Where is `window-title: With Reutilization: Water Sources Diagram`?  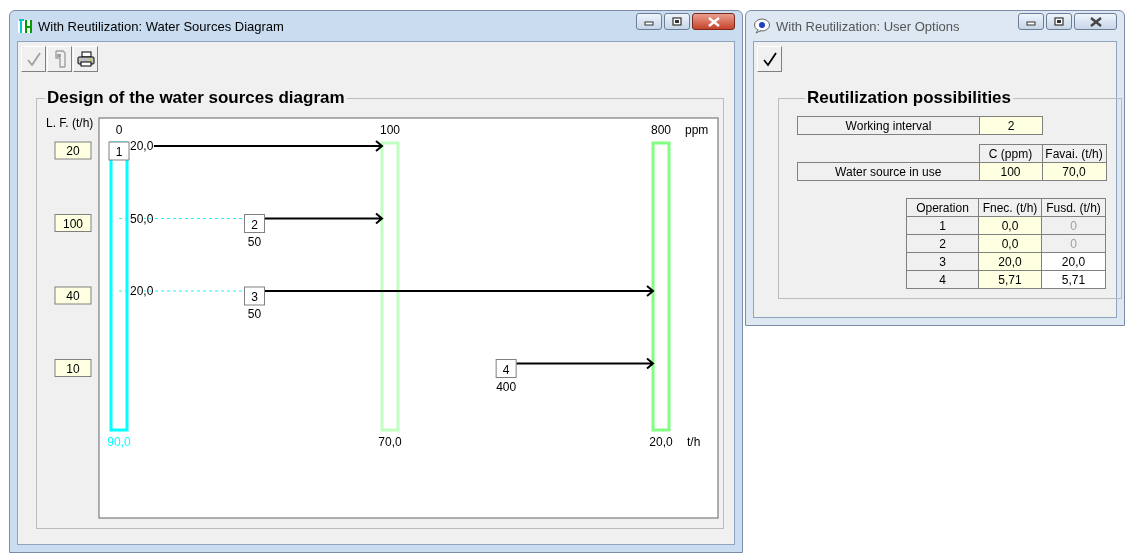
window-title: With Reutilization: Water Sources Diagram is located at coordinates (161, 26).